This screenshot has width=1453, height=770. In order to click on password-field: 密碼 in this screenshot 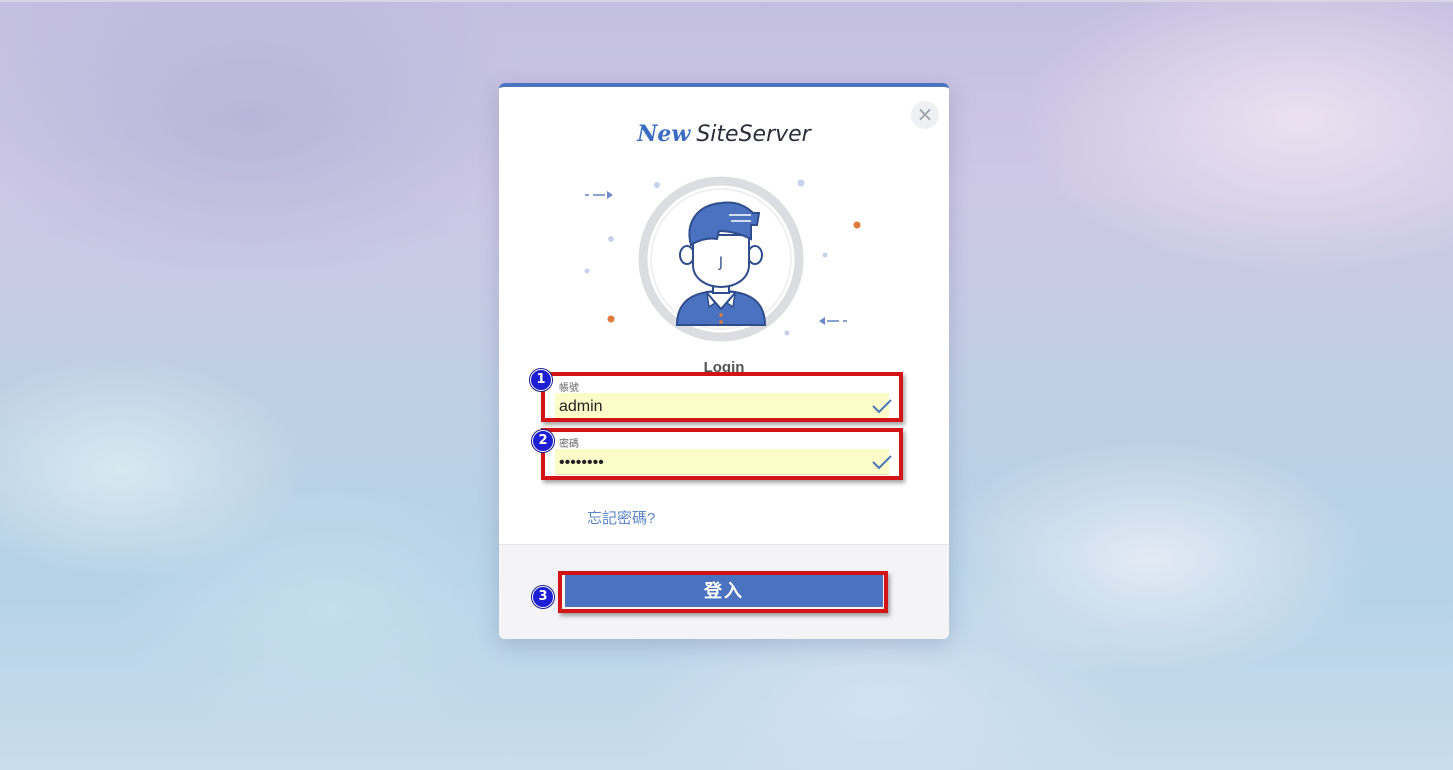, I will do `click(721, 458)`.